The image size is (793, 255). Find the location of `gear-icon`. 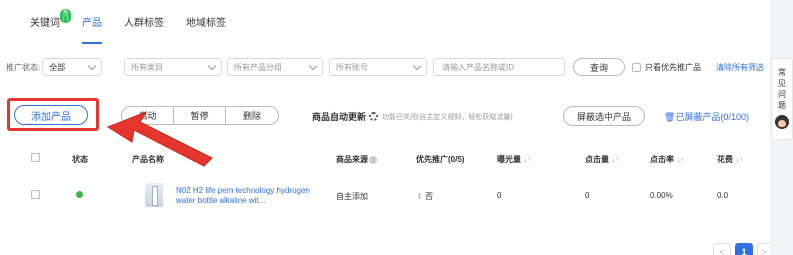

gear-icon is located at coordinates (374, 116).